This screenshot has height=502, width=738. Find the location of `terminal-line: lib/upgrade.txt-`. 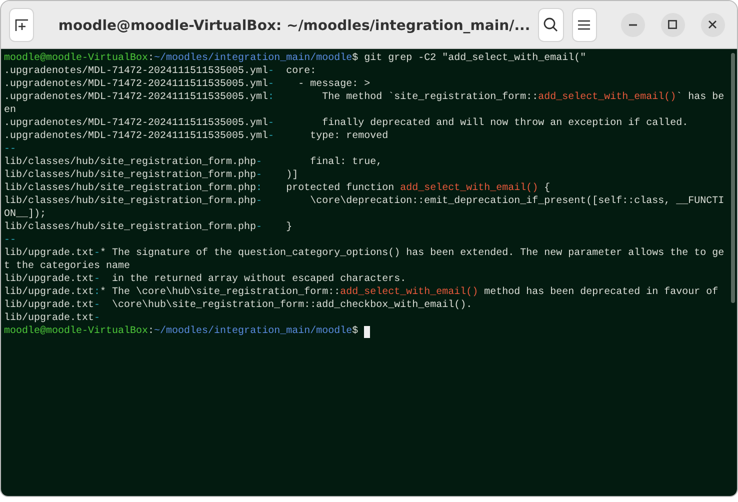

terminal-line: lib/upgrade.txt- is located at coordinates (52, 318).